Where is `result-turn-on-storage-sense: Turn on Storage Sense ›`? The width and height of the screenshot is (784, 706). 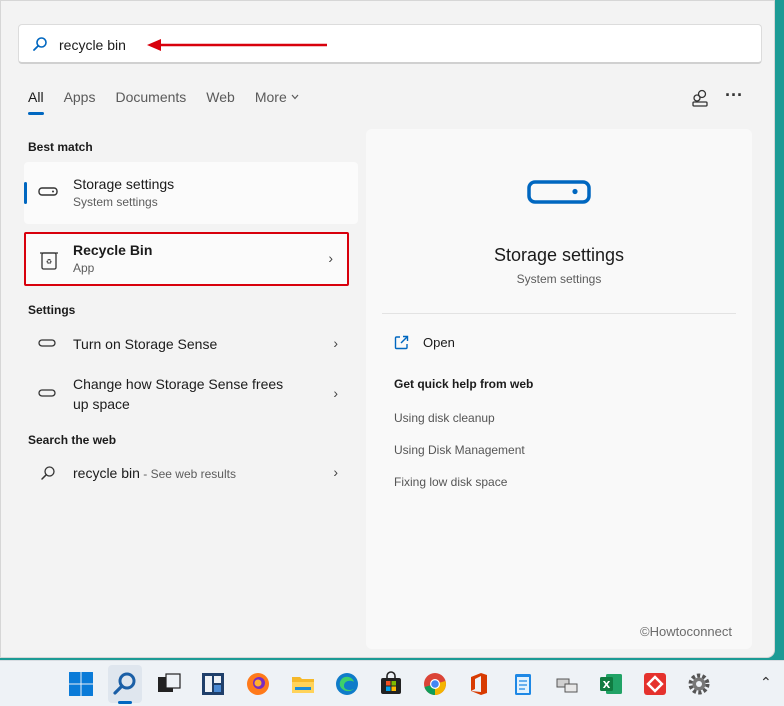
result-turn-on-storage-sense: Turn on Storage Sense › is located at coordinates (191, 344).